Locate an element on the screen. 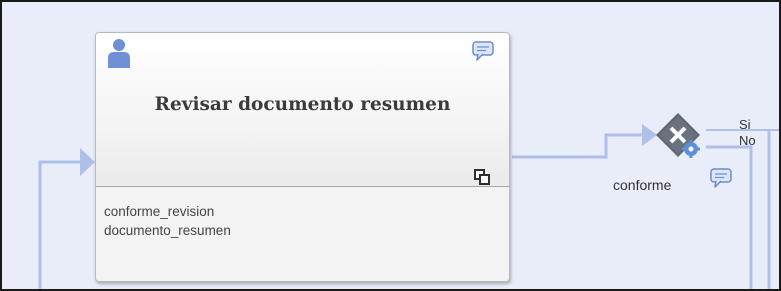 Image resolution: width=781 pixels, height=291 pixels. incoming-connector is located at coordinates (59, 224).